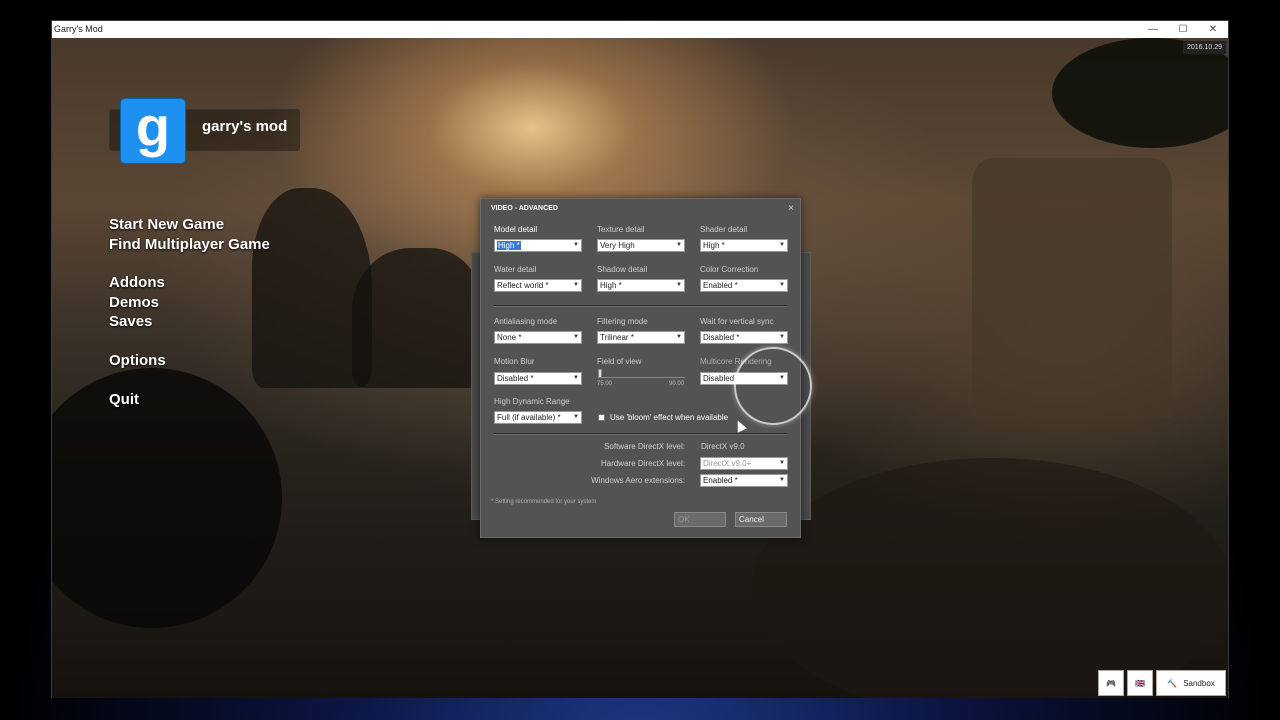 This screenshot has width=1280, height=720. I want to click on stone-steps, so click(990, 578).